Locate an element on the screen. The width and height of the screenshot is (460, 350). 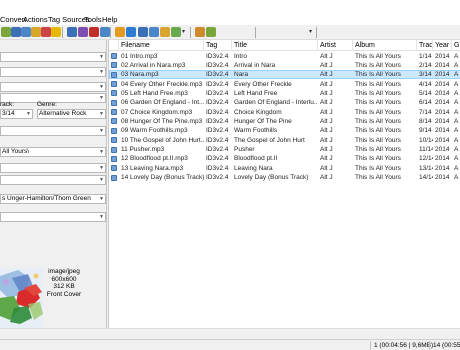
folder-icon is located at coordinates (36, 32).